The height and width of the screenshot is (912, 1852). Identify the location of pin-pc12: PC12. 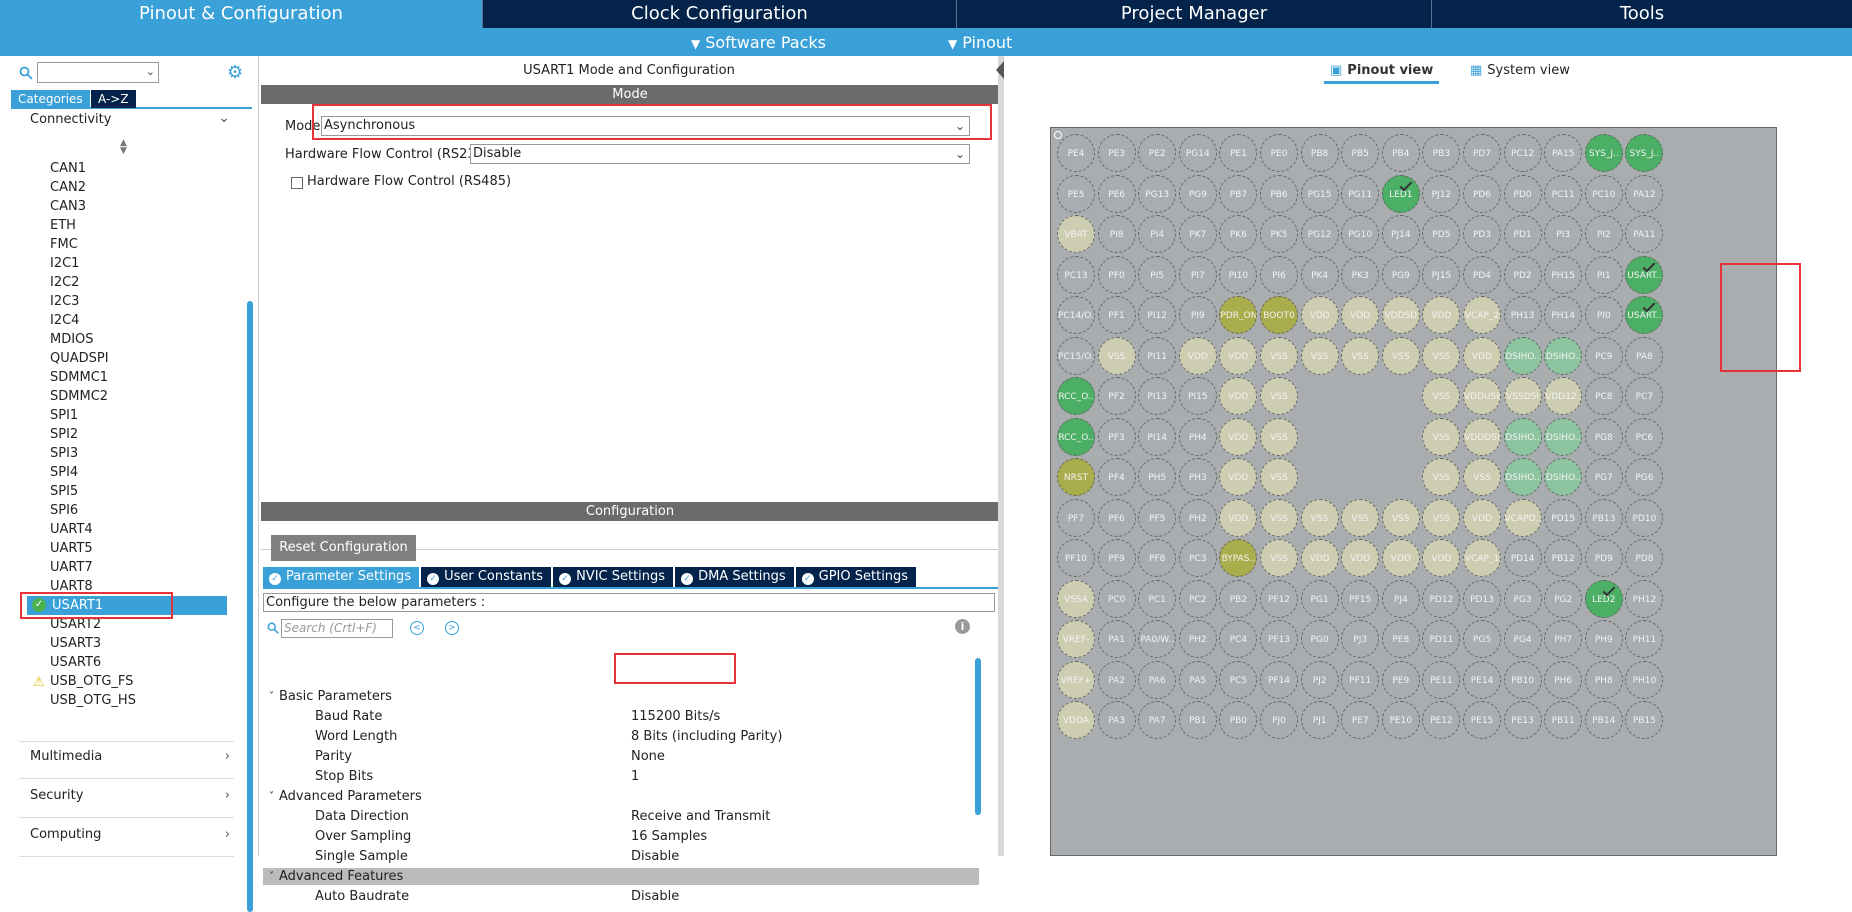
(1522, 153).